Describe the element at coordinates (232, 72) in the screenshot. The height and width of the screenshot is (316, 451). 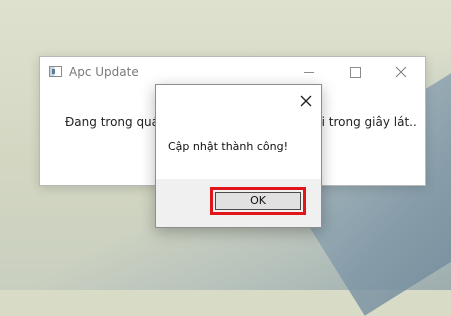
I see `title-bar: Apc Update` at that location.